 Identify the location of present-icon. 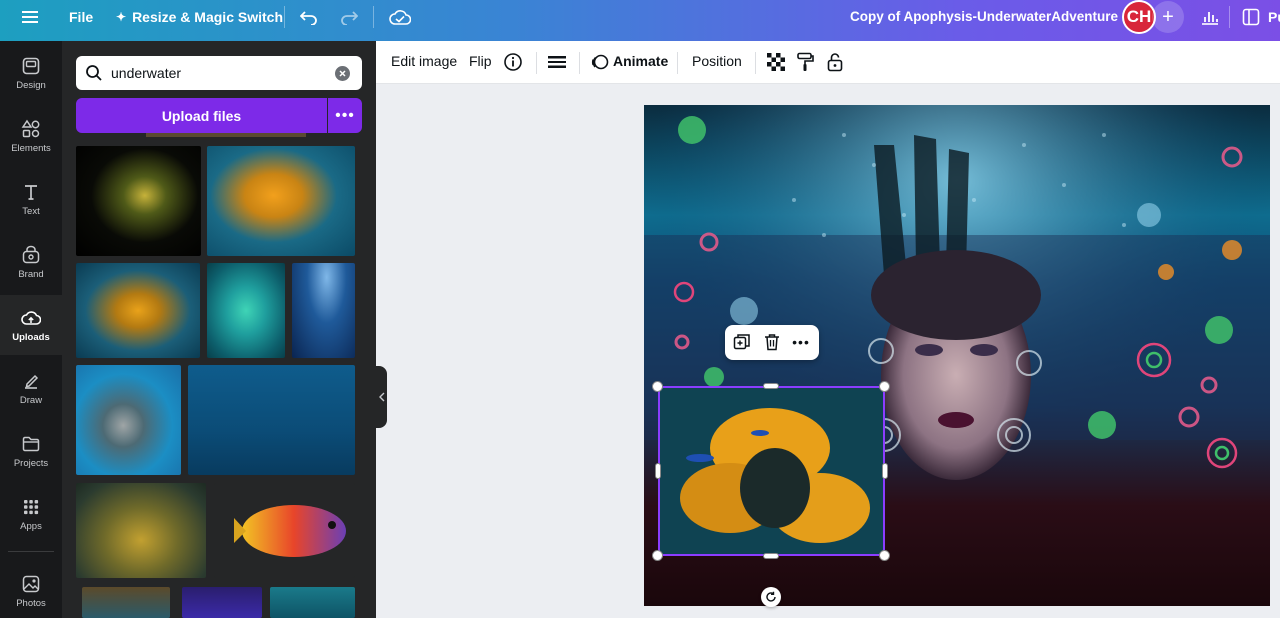
(1251, 17).